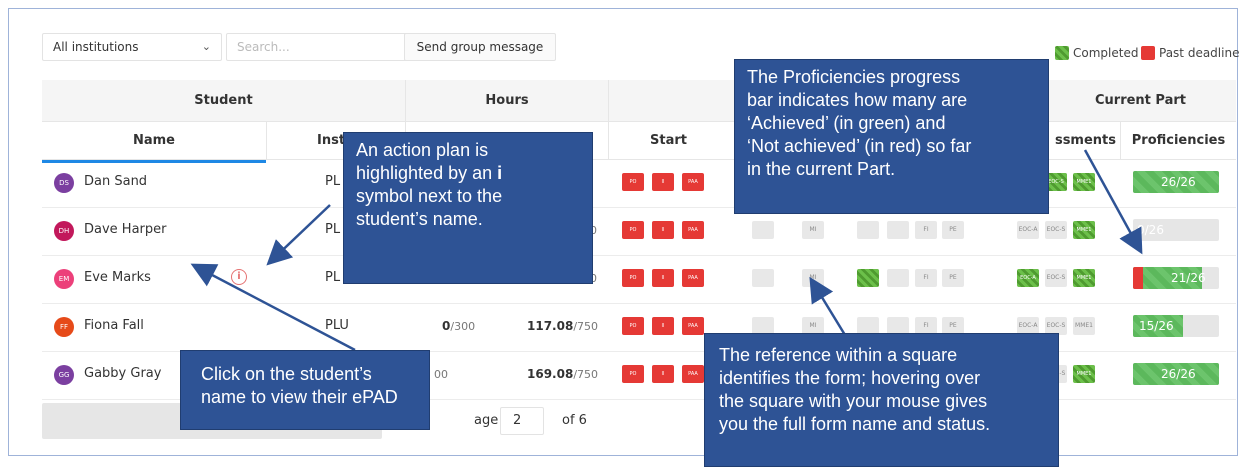  Describe the element at coordinates (1156, 326) in the screenshot. I see `proficiency-label: 15/26` at that location.